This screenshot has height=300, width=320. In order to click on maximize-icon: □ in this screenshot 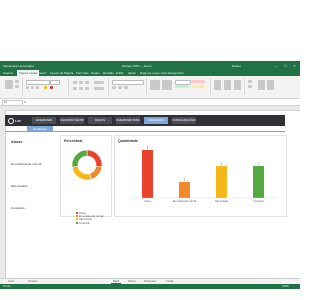, I will do `click(285, 65)`.